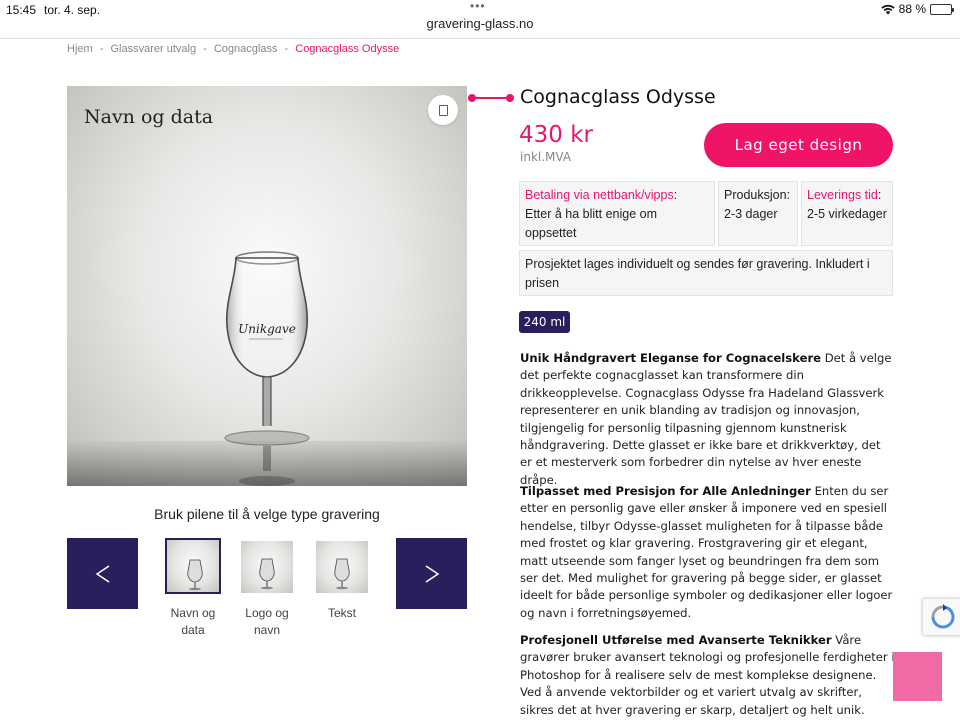 The image size is (960, 720). I want to click on production-info: Produksjon: 2-3 dager, so click(758, 213).